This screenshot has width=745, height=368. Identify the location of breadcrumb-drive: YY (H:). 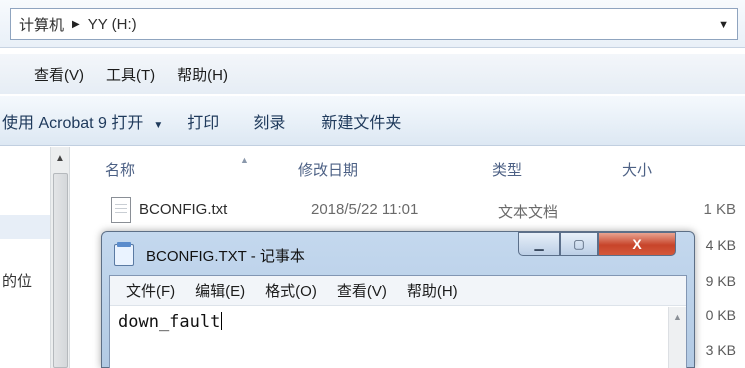
(112, 24).